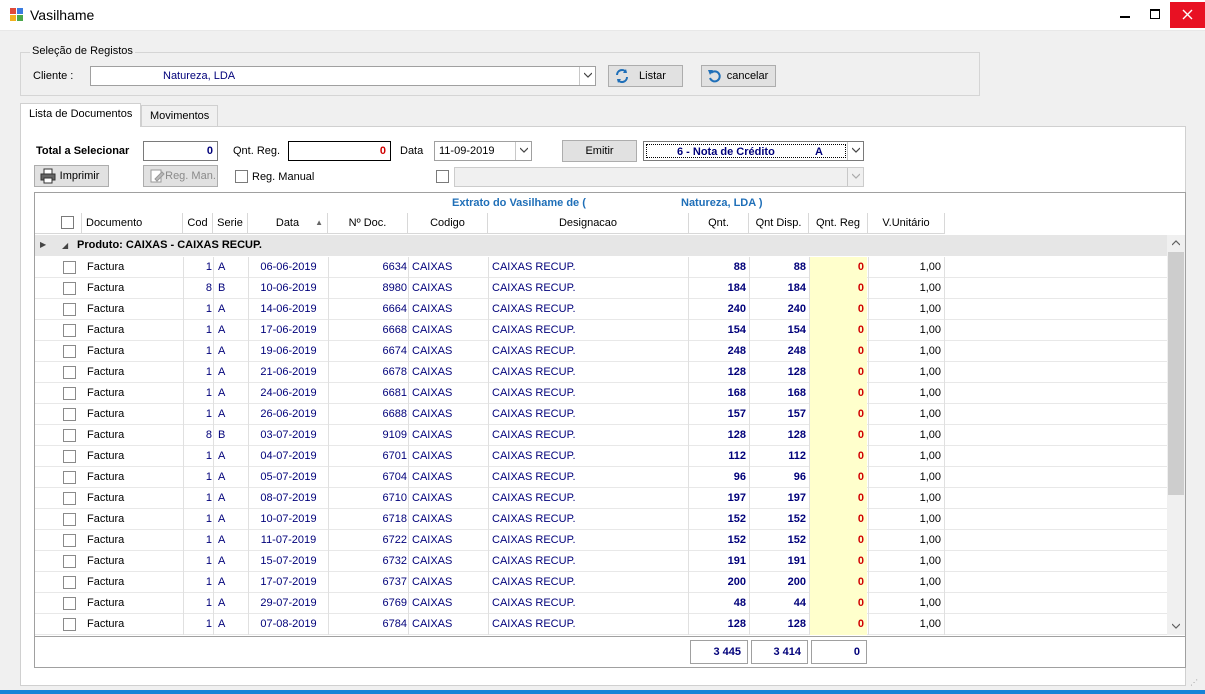 The width and height of the screenshot is (1205, 694). What do you see at coordinates (1194, 682) in the screenshot?
I see `resize-grip-icon: ⋰` at bounding box center [1194, 682].